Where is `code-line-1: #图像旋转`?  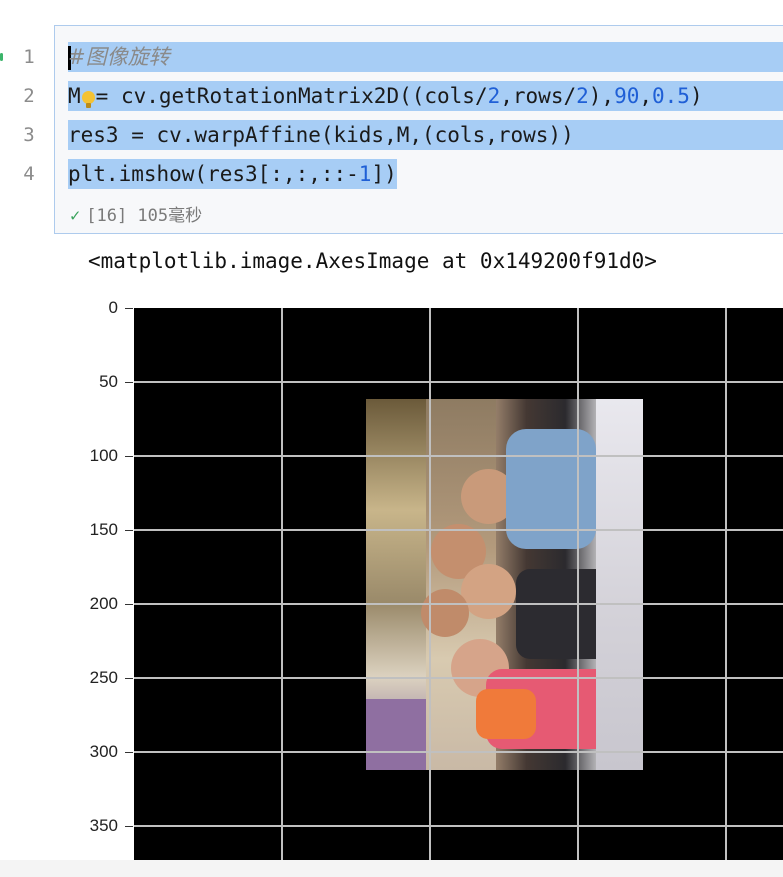
code-line-1: #图像旋转 is located at coordinates (425, 57).